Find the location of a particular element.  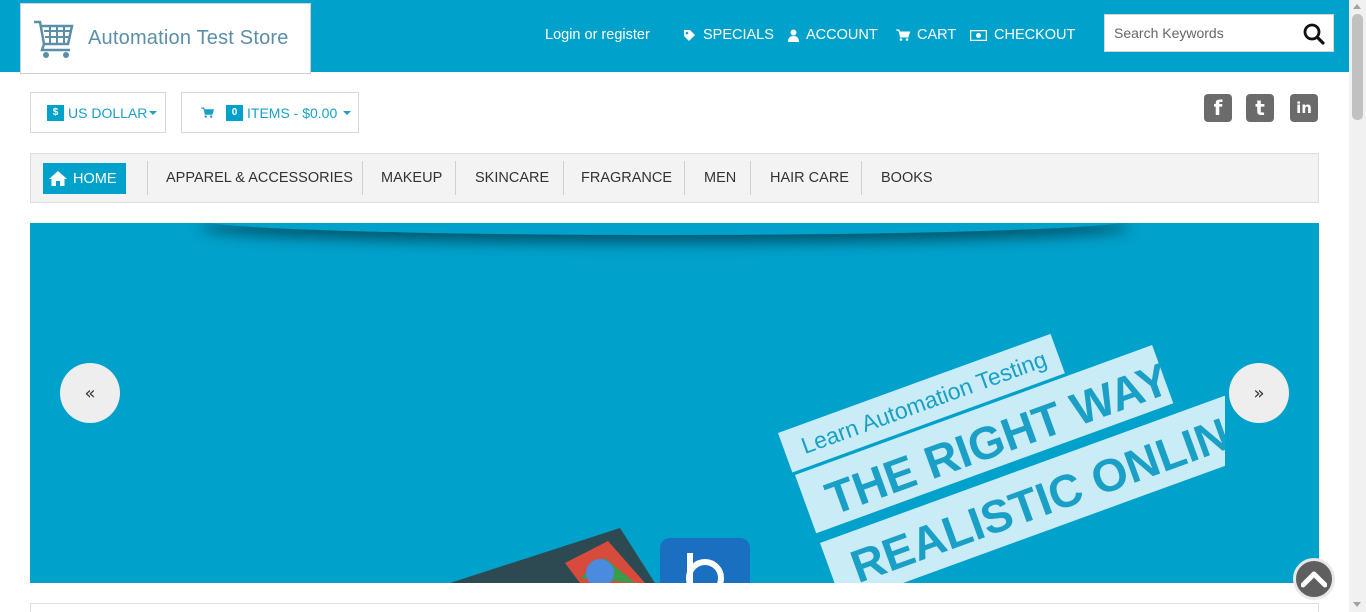

login-register-link: Login or register is located at coordinates (597, 35).